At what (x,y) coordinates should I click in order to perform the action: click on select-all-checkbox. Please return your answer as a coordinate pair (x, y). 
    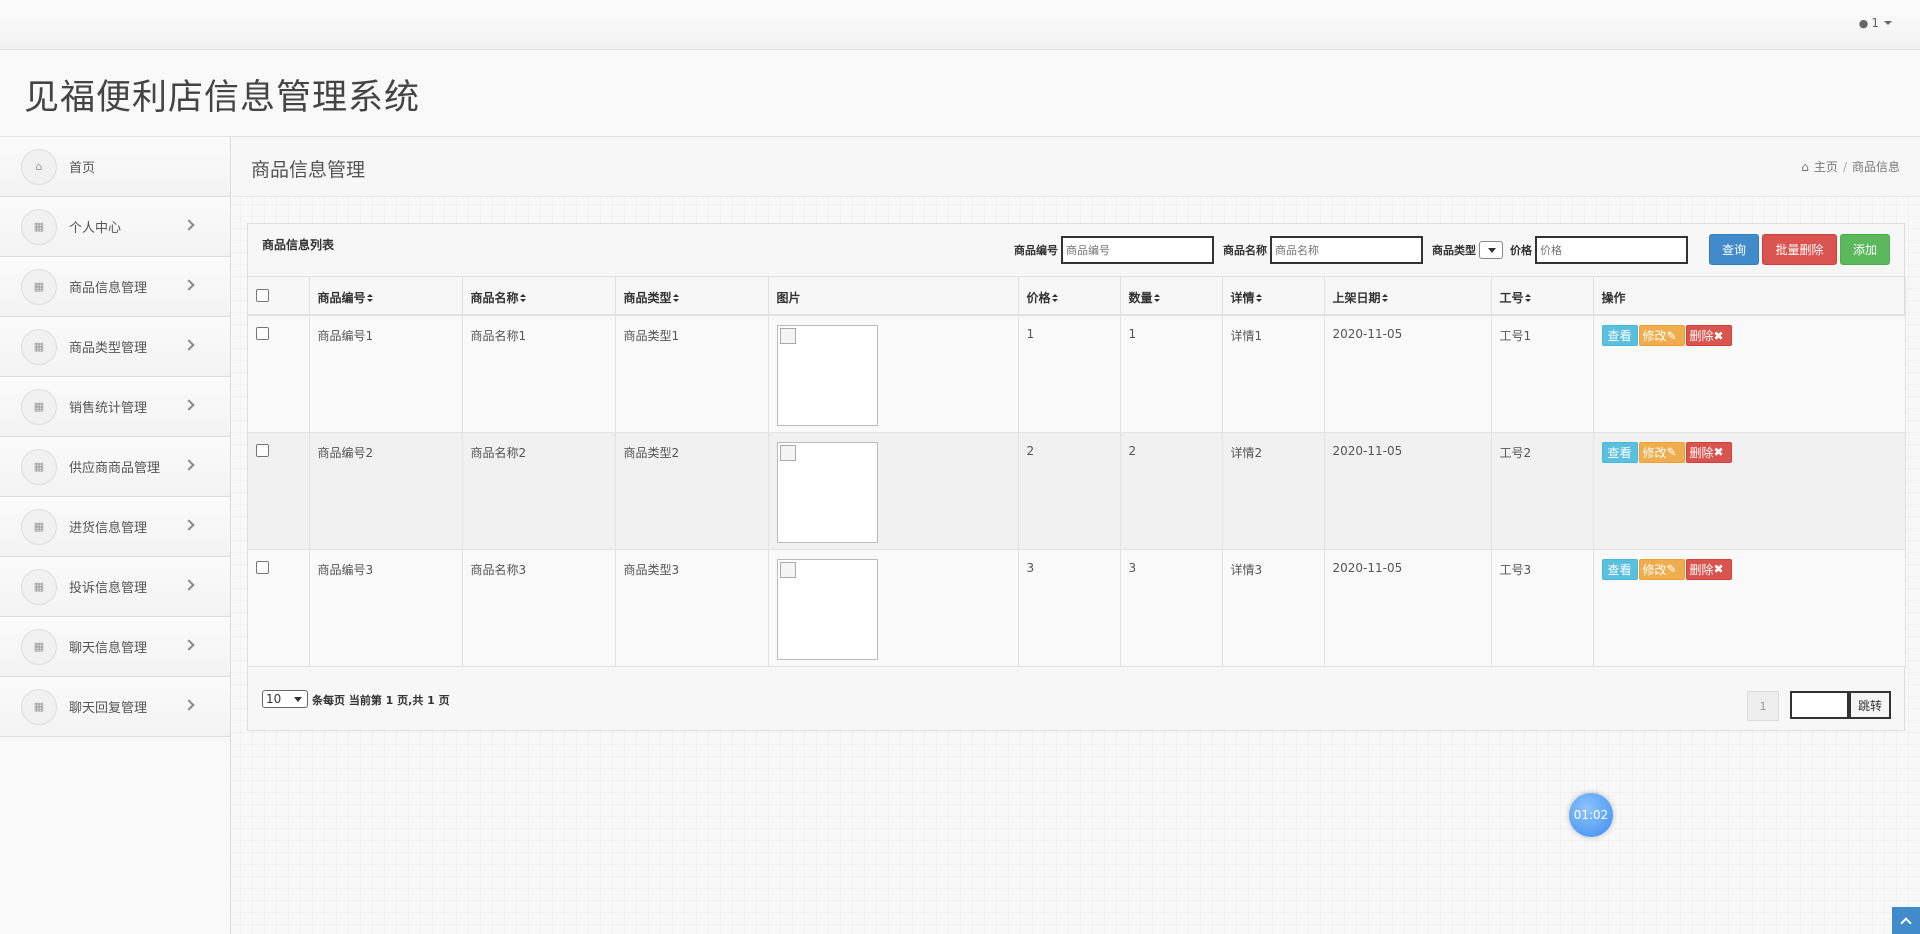
    Looking at the image, I should click on (262, 295).